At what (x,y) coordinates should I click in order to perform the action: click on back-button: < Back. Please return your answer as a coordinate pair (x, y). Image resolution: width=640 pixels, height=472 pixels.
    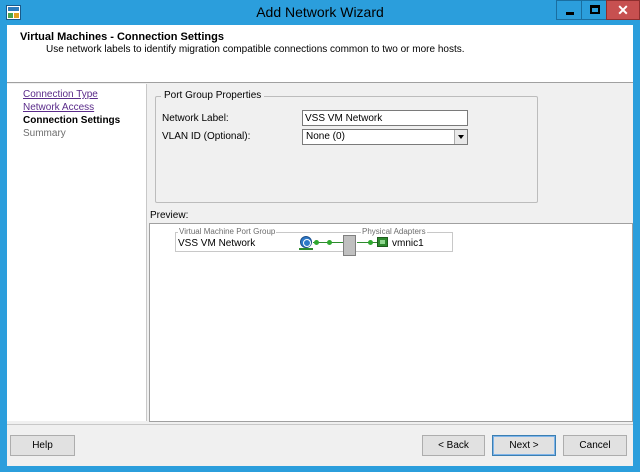
    Looking at the image, I should click on (453, 445).